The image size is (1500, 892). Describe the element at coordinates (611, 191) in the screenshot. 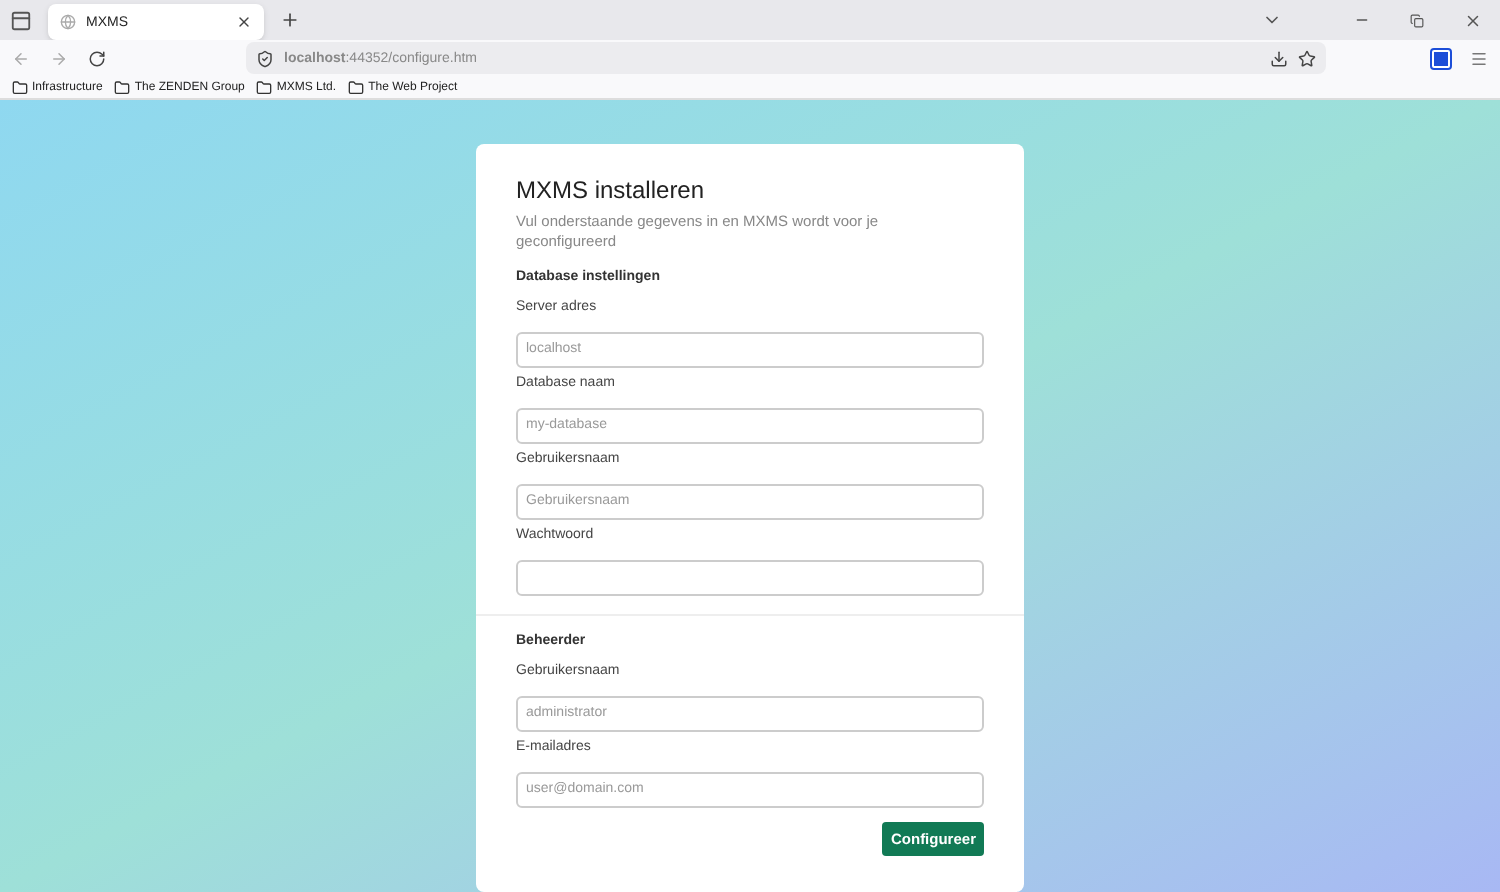

I see `form-title: MXMS installeren` at that location.